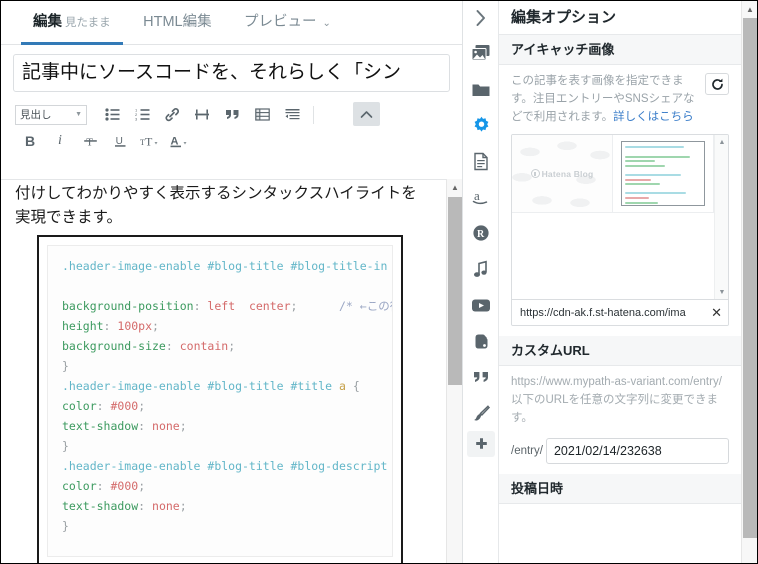 This screenshot has height=564, width=758. Describe the element at coordinates (172, 115) in the screenshot. I see `link-icon` at that location.